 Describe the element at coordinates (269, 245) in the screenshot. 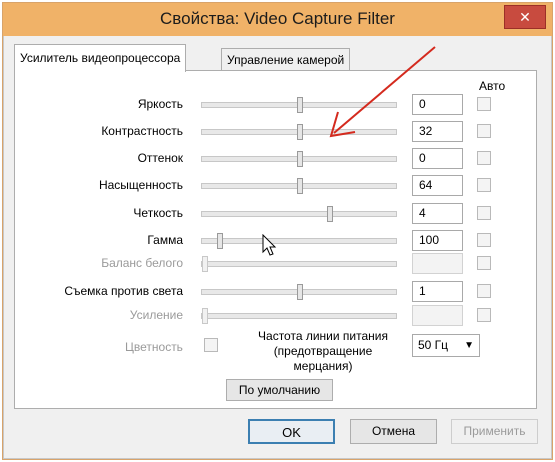

I see `mouse-pointer-icon` at that location.